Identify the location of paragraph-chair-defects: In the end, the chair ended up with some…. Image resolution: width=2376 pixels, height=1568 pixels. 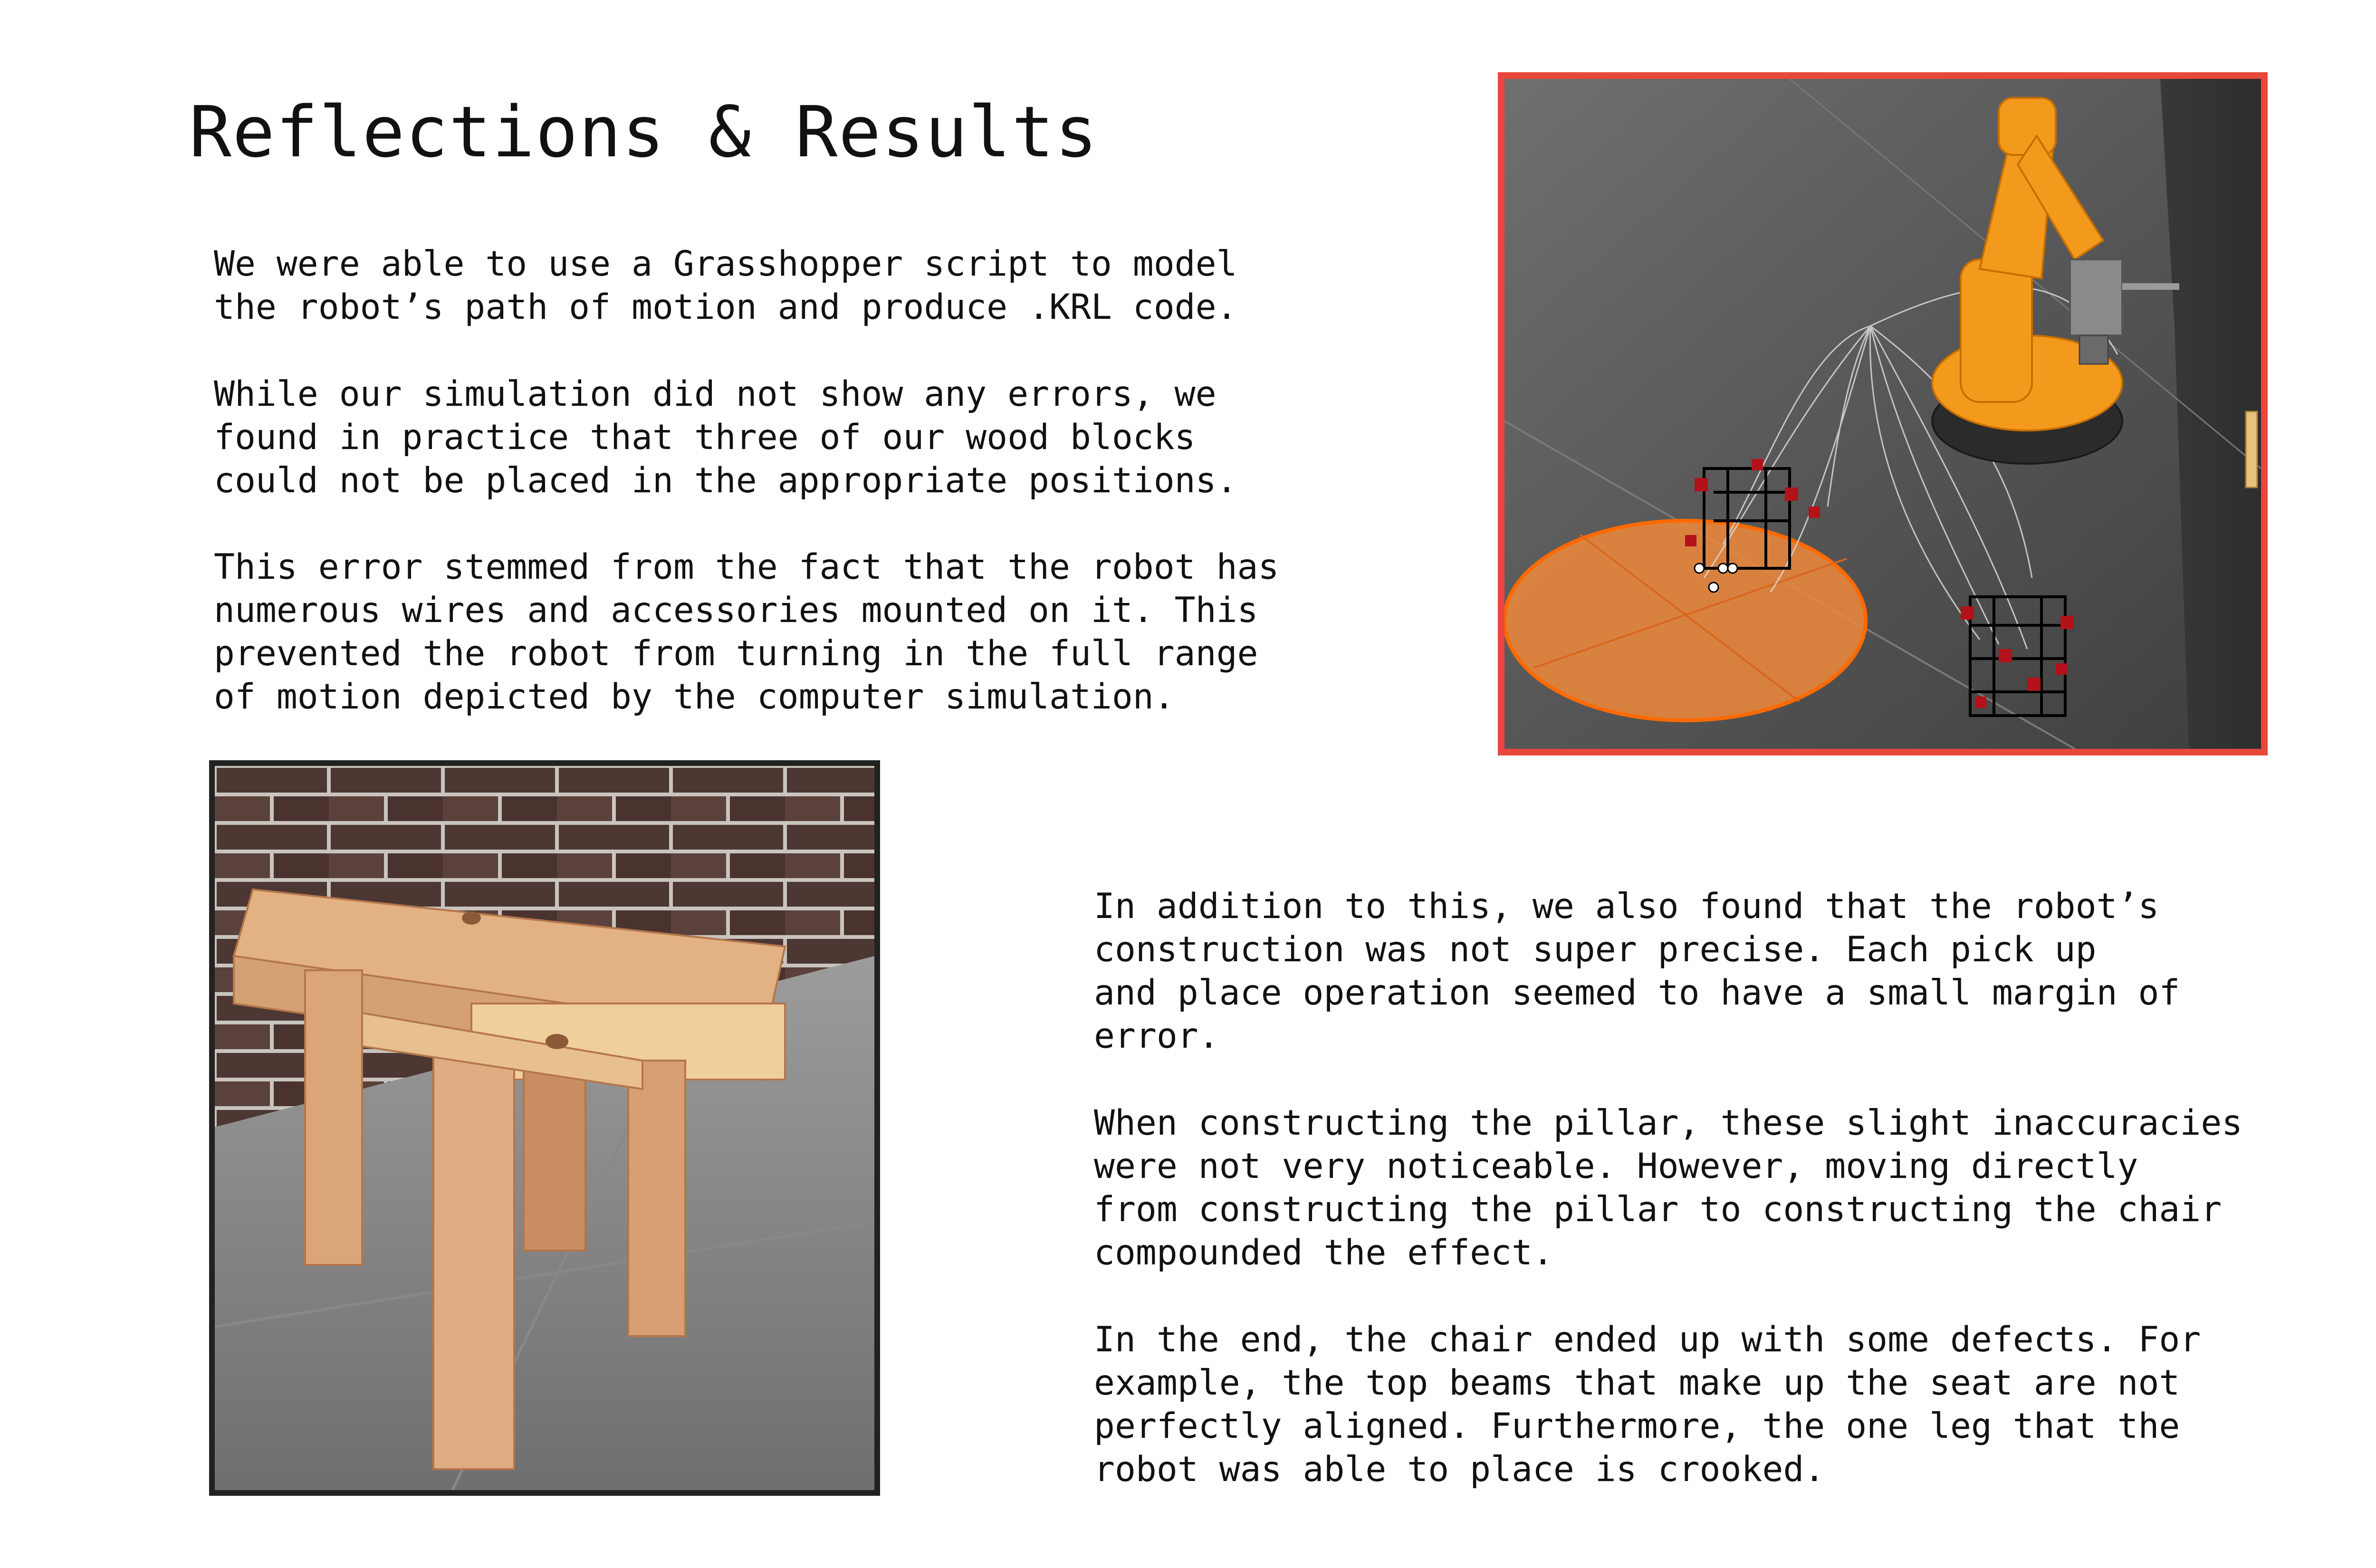
(1647, 1405).